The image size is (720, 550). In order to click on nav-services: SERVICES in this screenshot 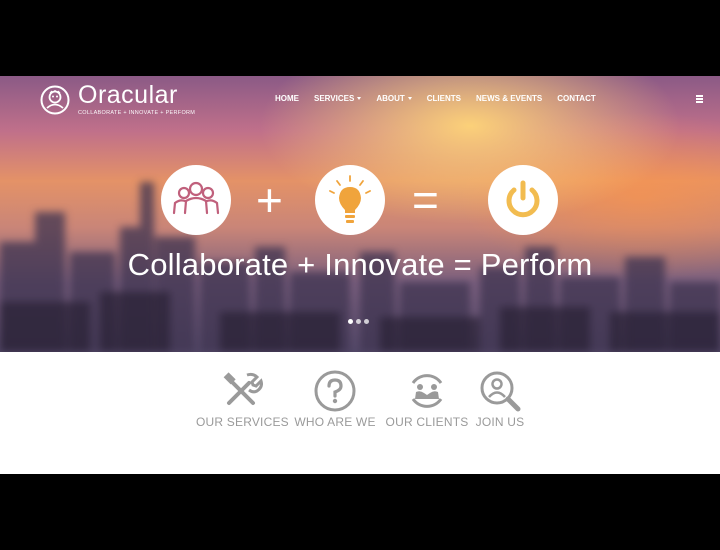, I will do `click(338, 98)`.